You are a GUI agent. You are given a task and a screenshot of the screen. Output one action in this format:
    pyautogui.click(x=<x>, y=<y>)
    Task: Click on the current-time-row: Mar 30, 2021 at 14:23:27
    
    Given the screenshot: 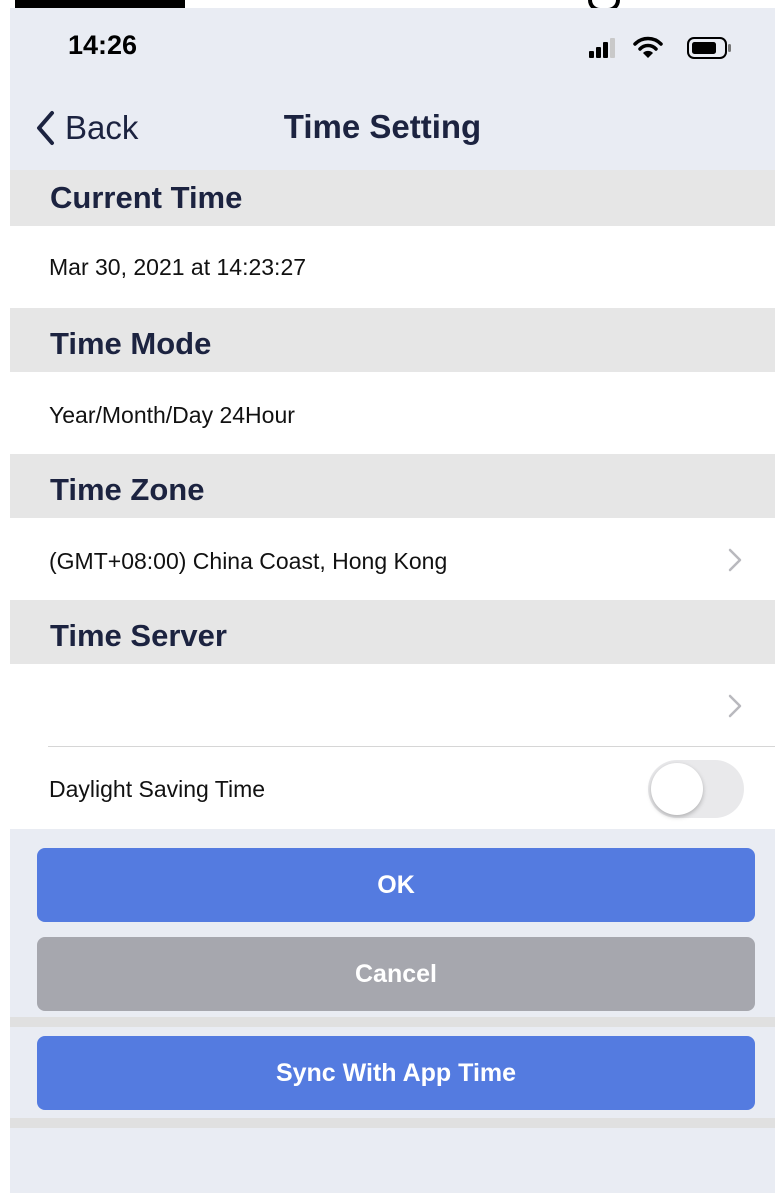 What is the action you would take?
    pyautogui.click(x=392, y=267)
    